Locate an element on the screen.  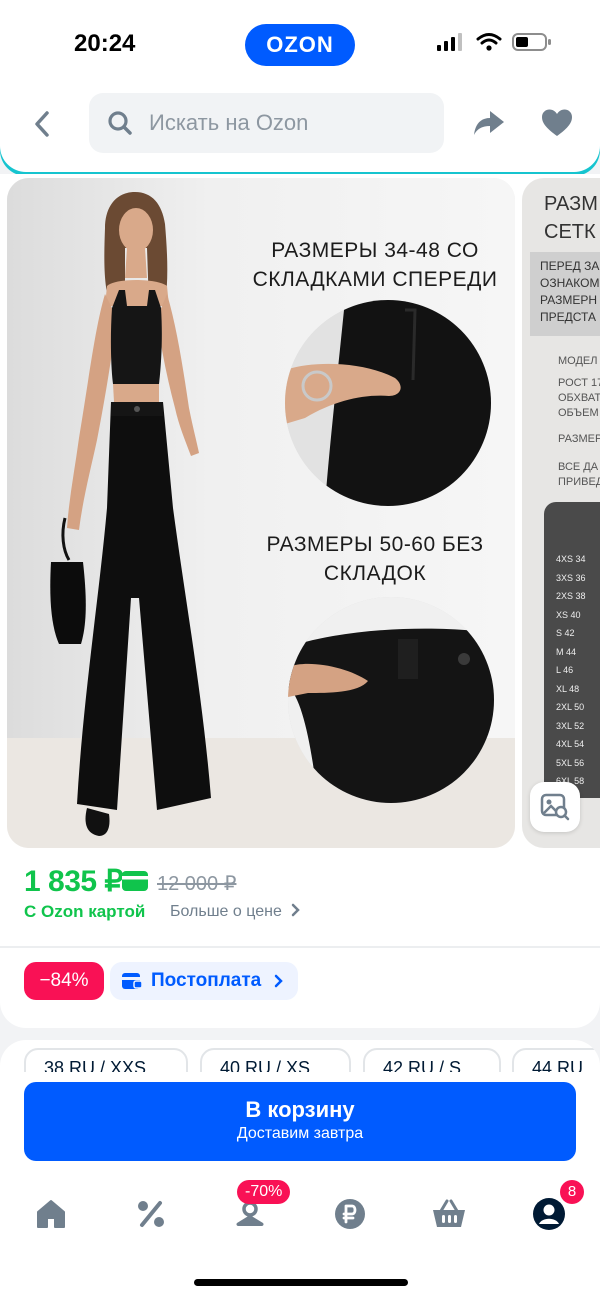
size-row: L 46 is located at coordinates (565, 670).